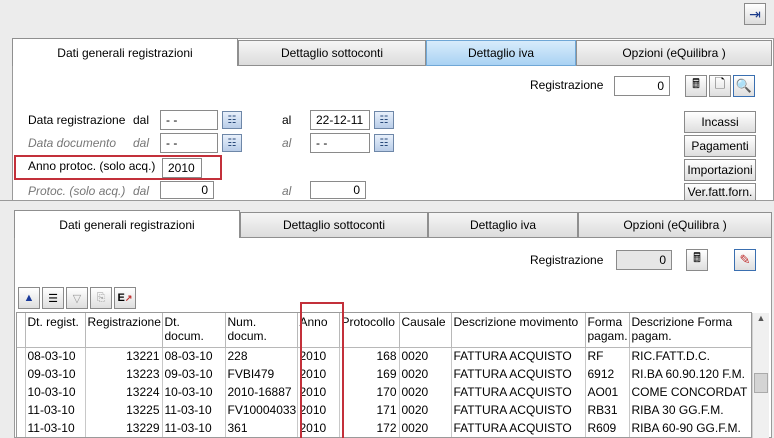  I want to click on data-registrazione-dal-field: - -, so click(189, 120).